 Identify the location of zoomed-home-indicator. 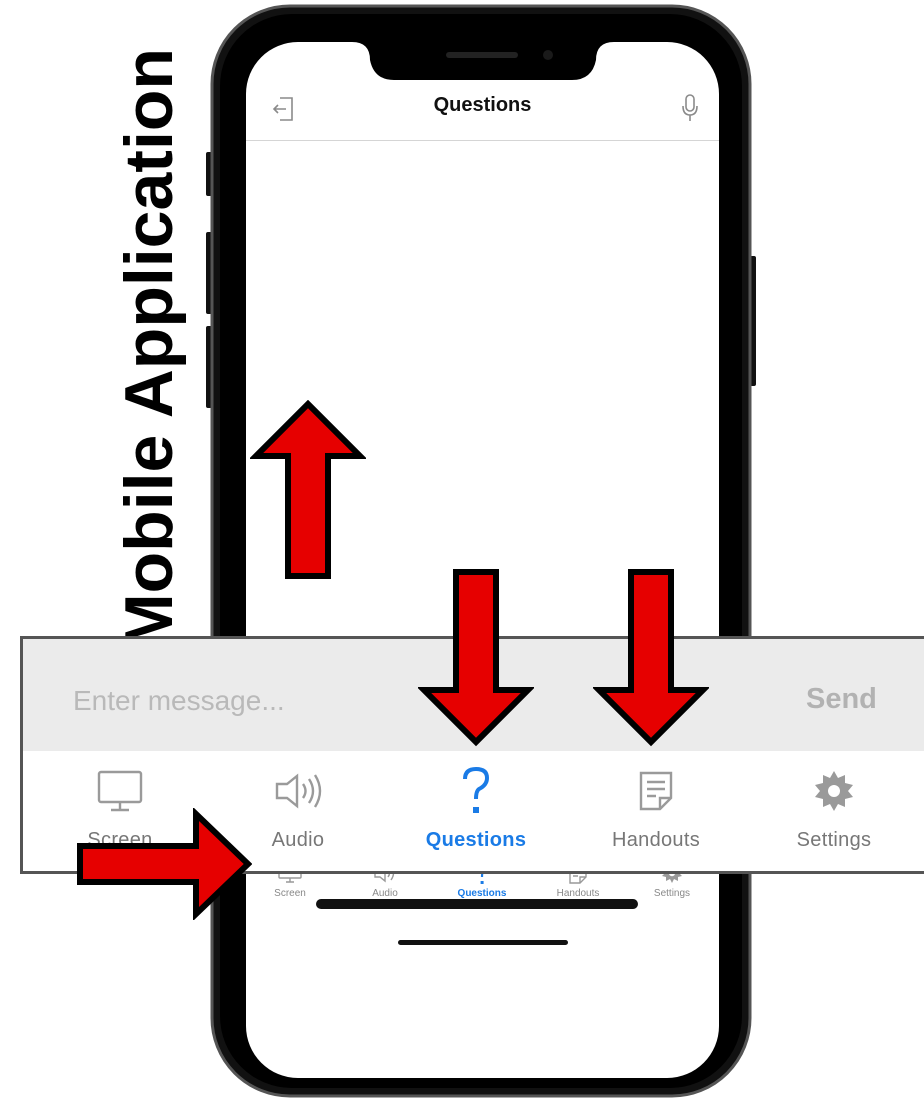
(477, 904).